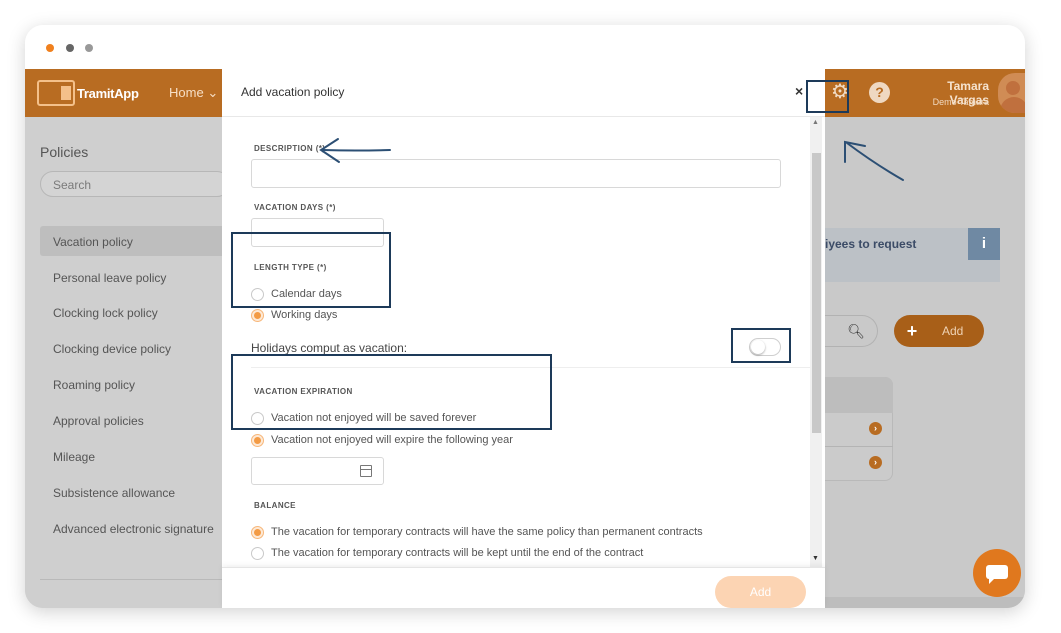  Describe the element at coordinates (611, 159) in the screenshot. I see `annotation-arrows` at that location.